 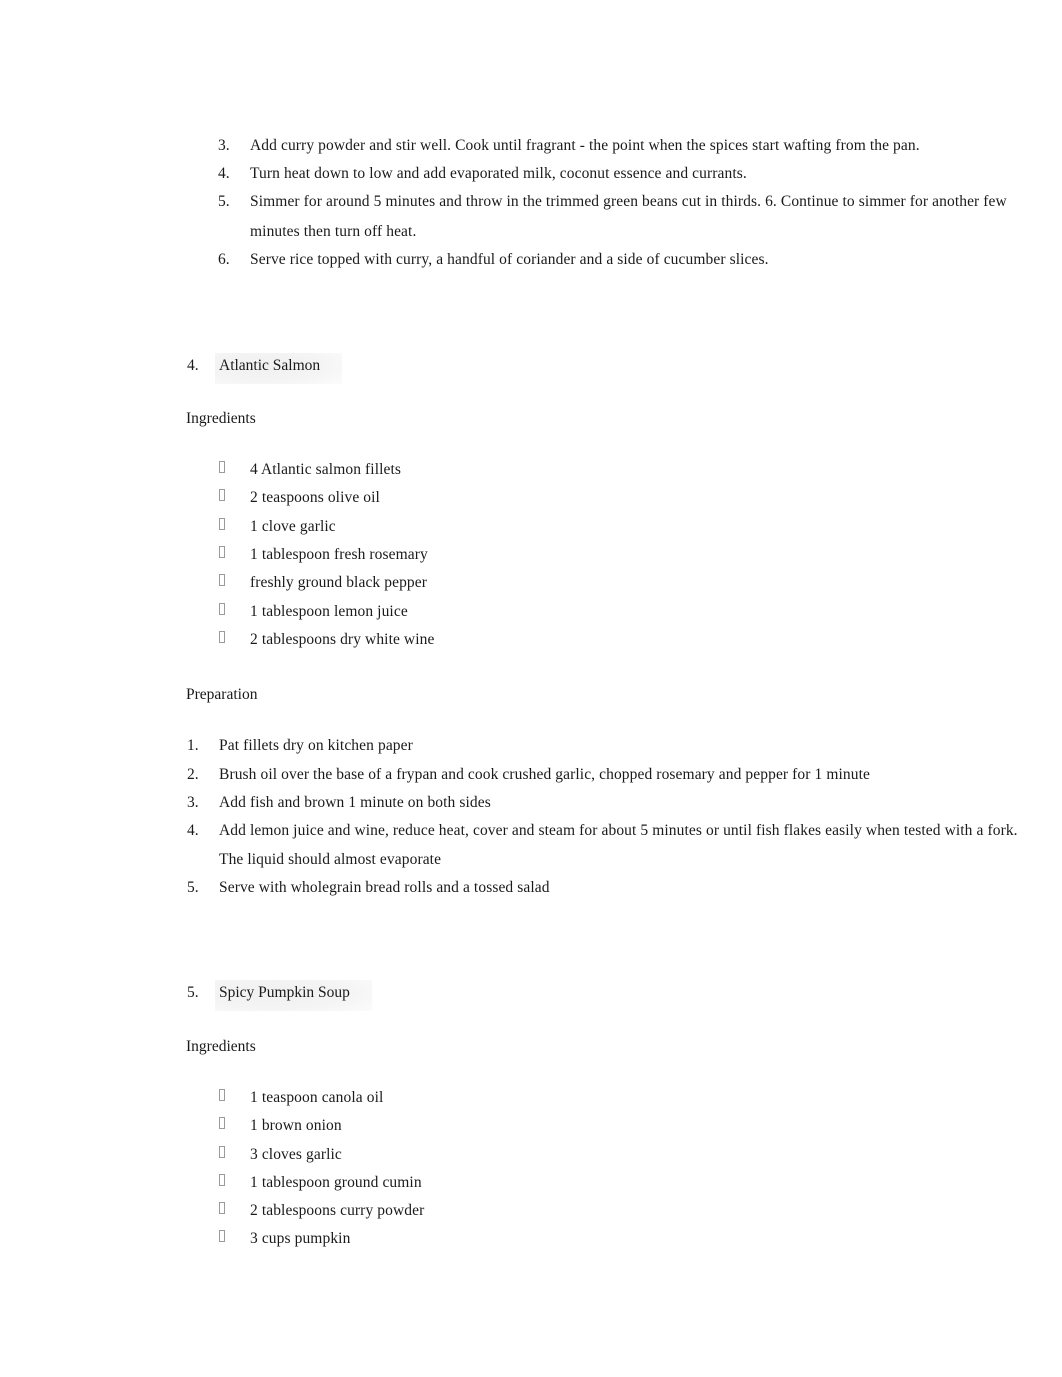 I want to click on step-number: 2., so click(x=193, y=774).